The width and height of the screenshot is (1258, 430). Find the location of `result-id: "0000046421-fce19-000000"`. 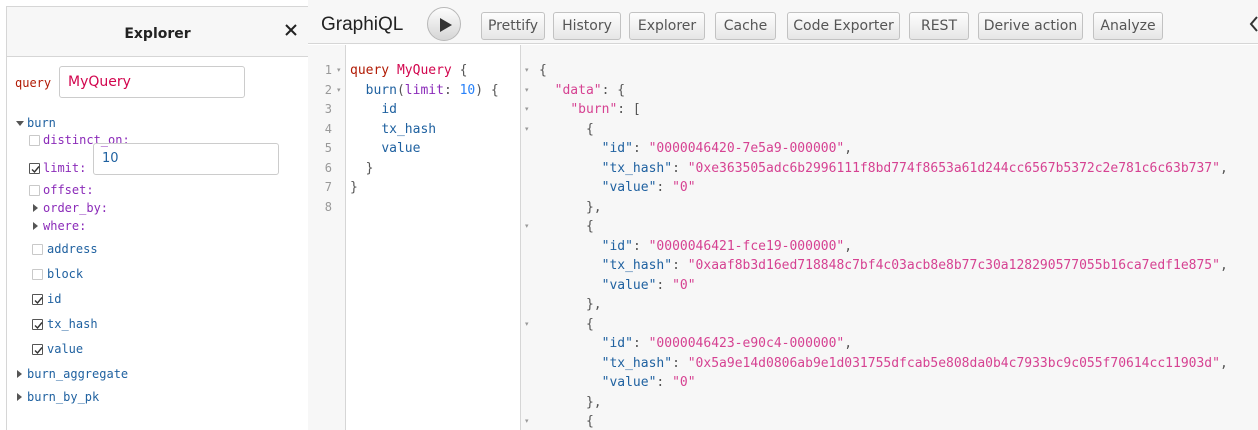

result-id: "0000046421-fce19-000000" is located at coordinates (746, 246).